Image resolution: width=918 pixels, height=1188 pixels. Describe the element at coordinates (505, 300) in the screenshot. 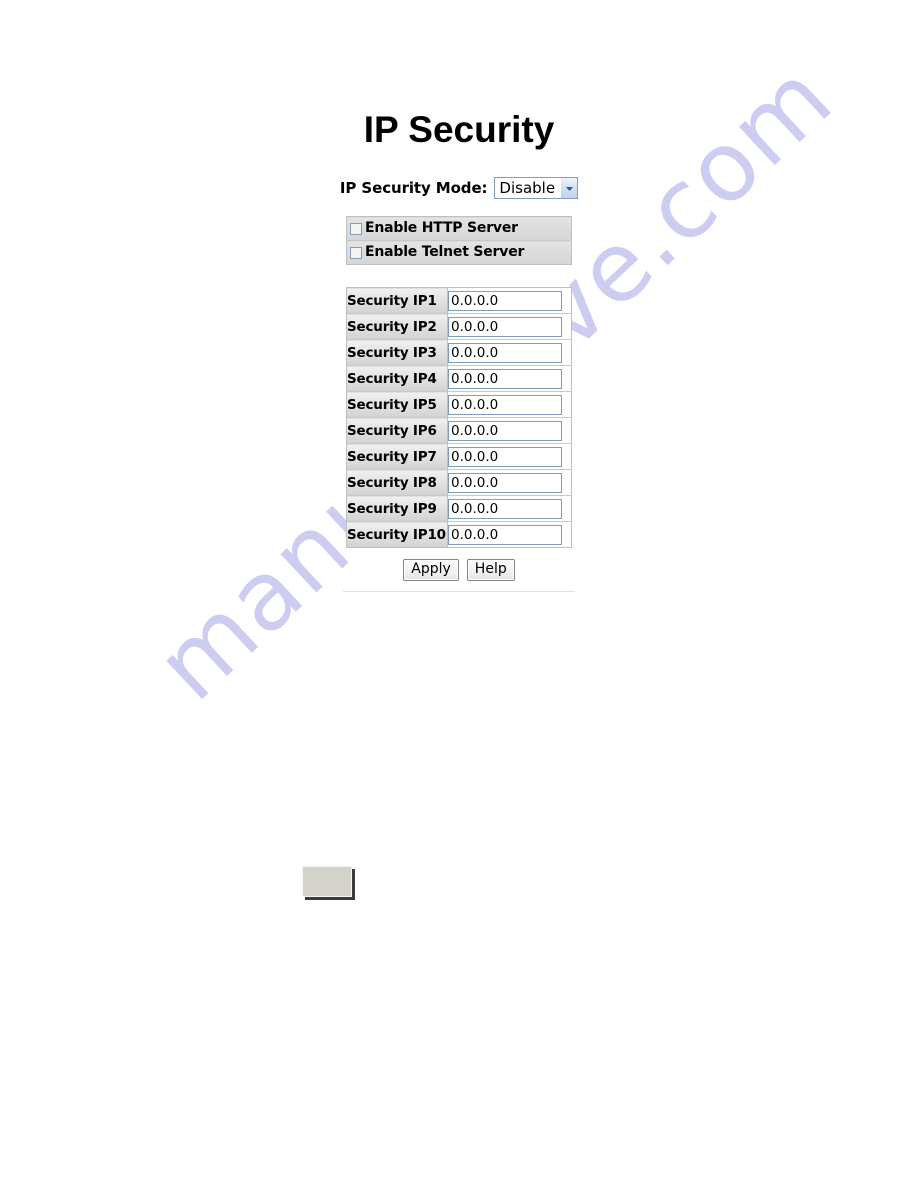

I see `security-ip1-input` at that location.